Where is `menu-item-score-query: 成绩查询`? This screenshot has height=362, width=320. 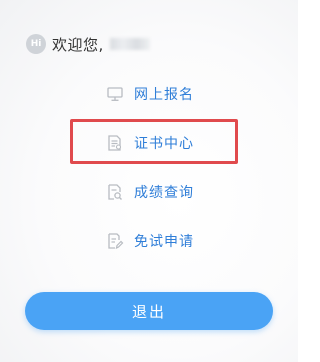
menu-item-score-query: 成绩查询 is located at coordinates (150, 192).